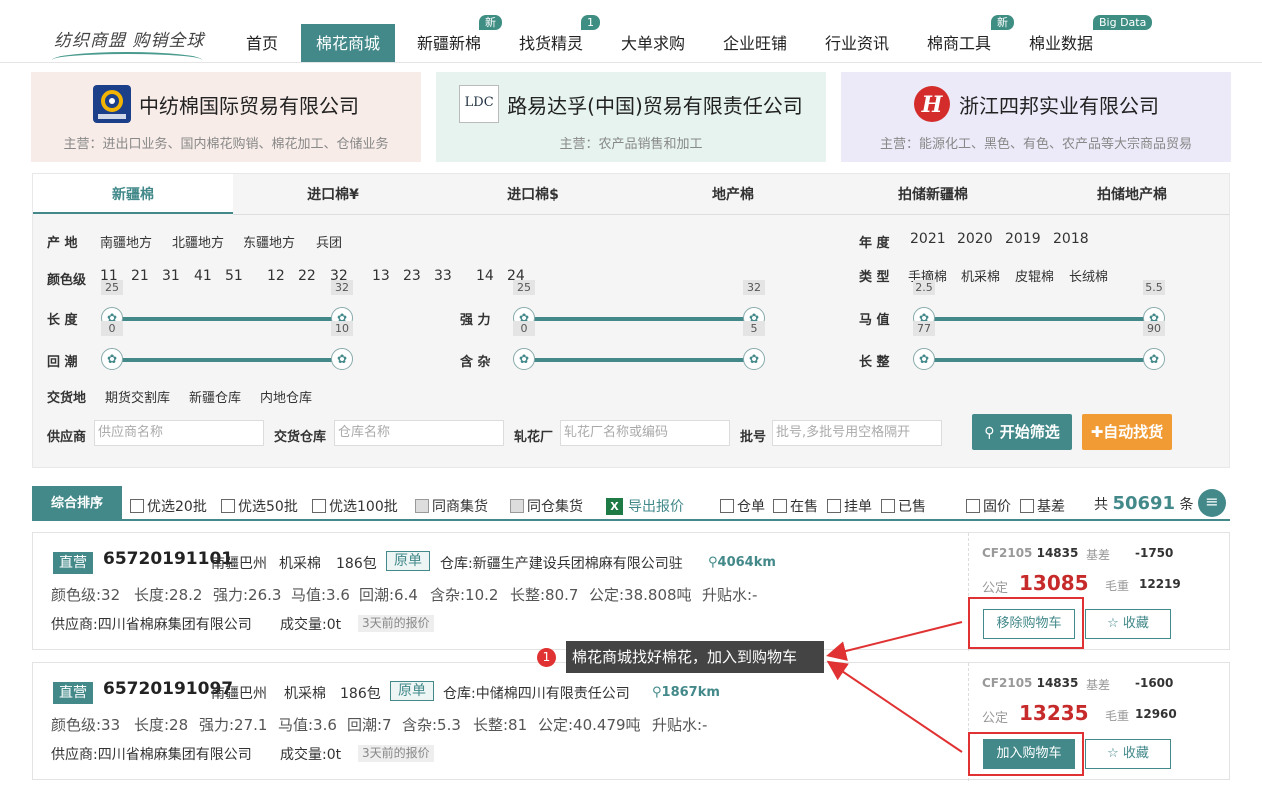 Image resolution: width=1262 pixels, height=791 pixels. What do you see at coordinates (695, 657) in the screenshot?
I see `annotation-callout: 棉花商城找好棉花，加入到购物车` at bounding box center [695, 657].